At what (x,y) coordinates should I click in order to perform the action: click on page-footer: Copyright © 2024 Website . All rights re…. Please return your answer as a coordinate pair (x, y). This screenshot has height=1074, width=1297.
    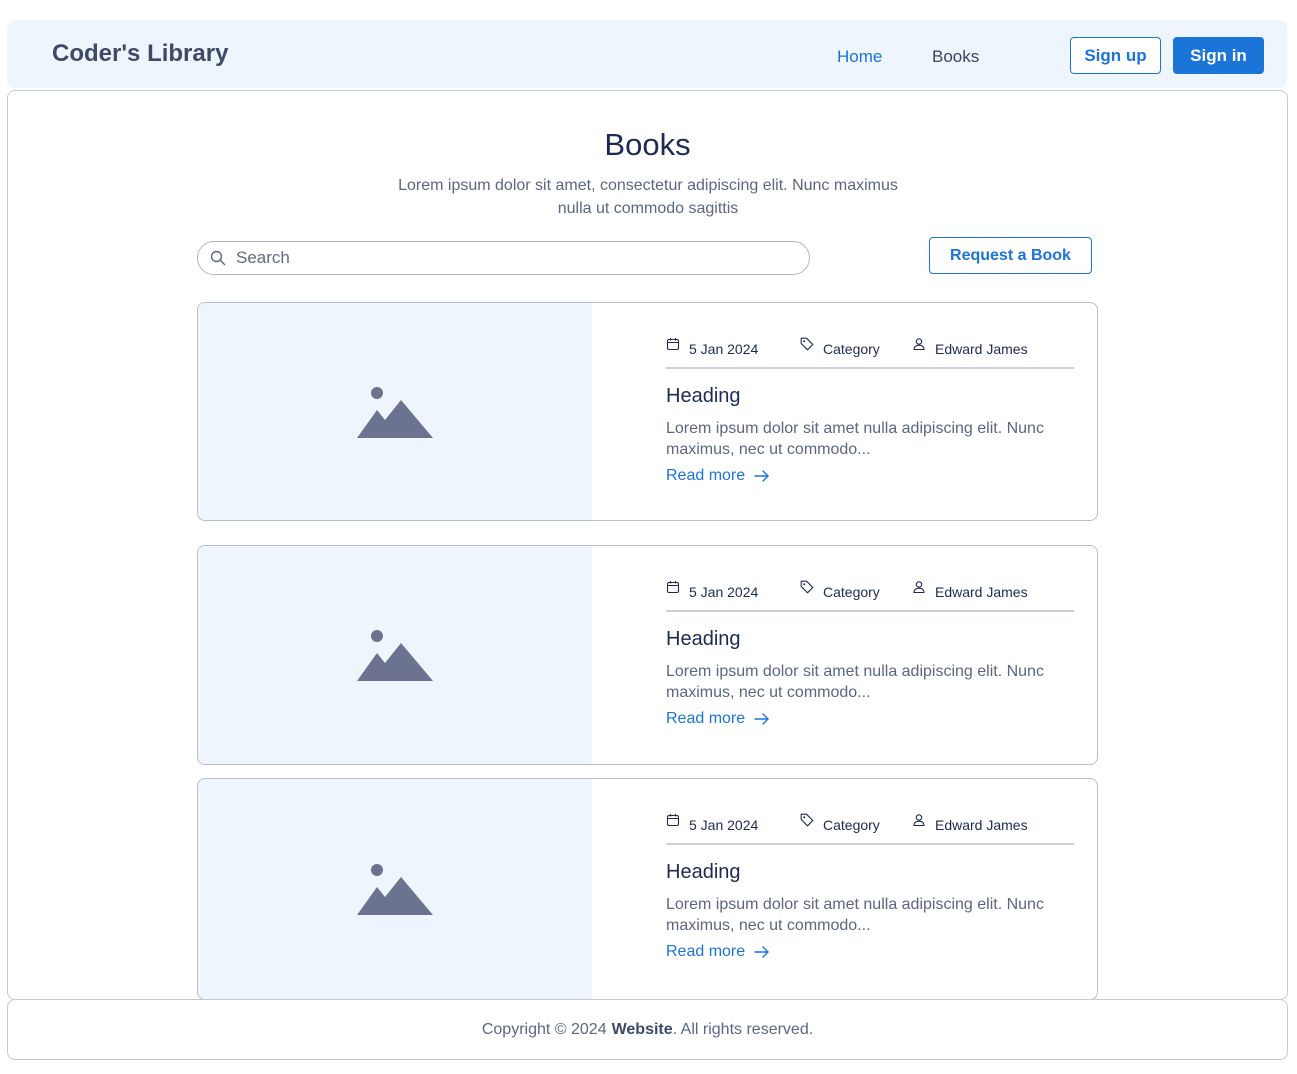
    Looking at the image, I should click on (647, 1029).